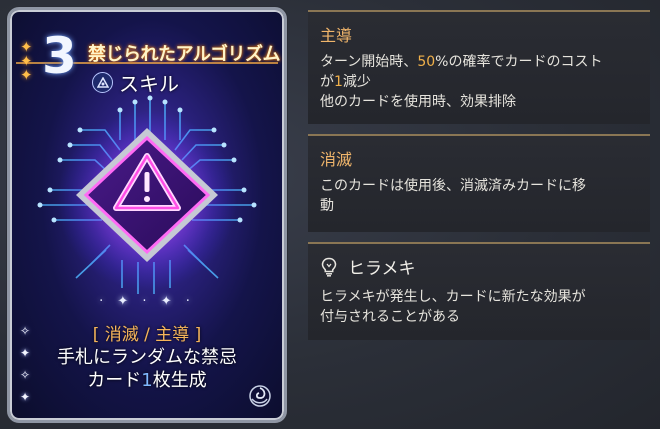 The image size is (660, 429). I want to click on lead-text2-end: 減少, so click(356, 82).